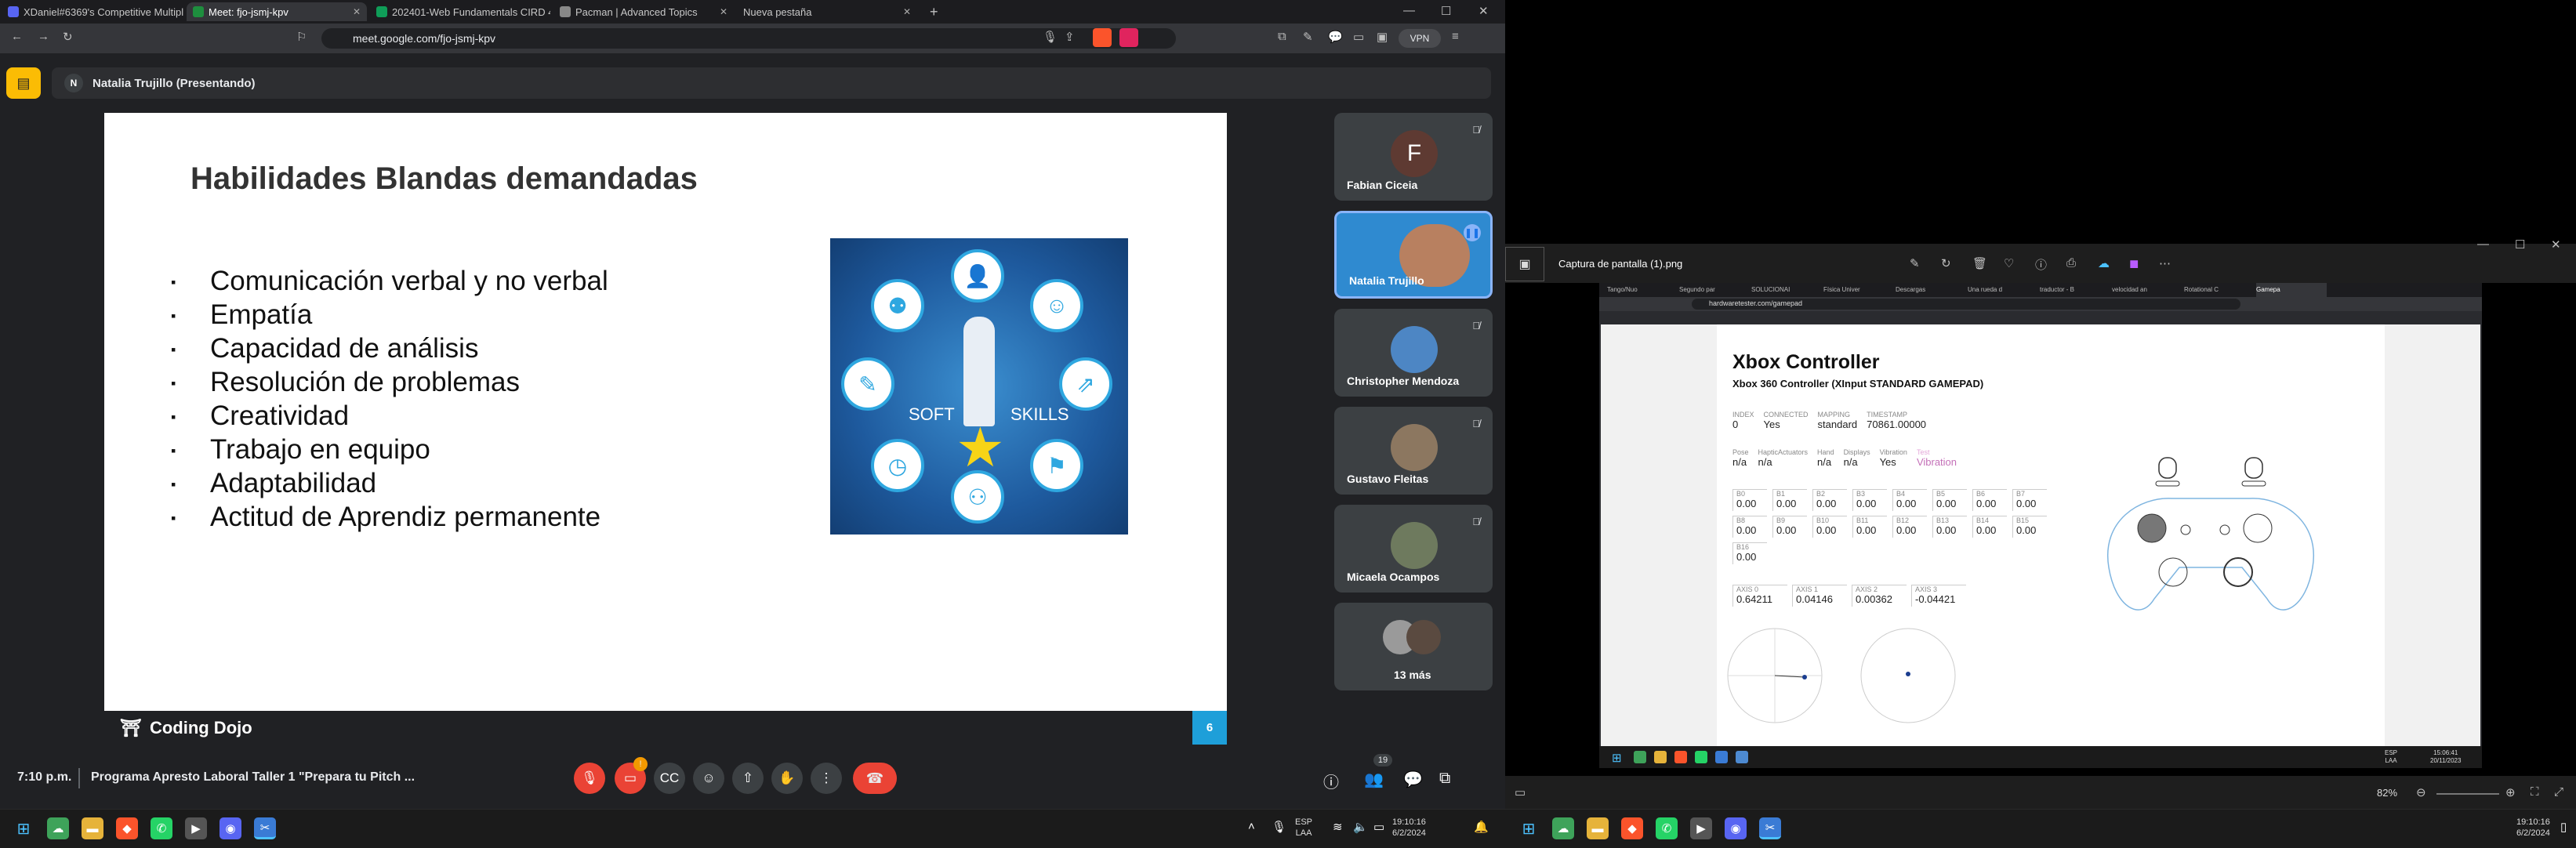 The height and width of the screenshot is (848, 2576). What do you see at coordinates (1279, 827) in the screenshot?
I see `mic-tray-icon: 🎙` at bounding box center [1279, 827].